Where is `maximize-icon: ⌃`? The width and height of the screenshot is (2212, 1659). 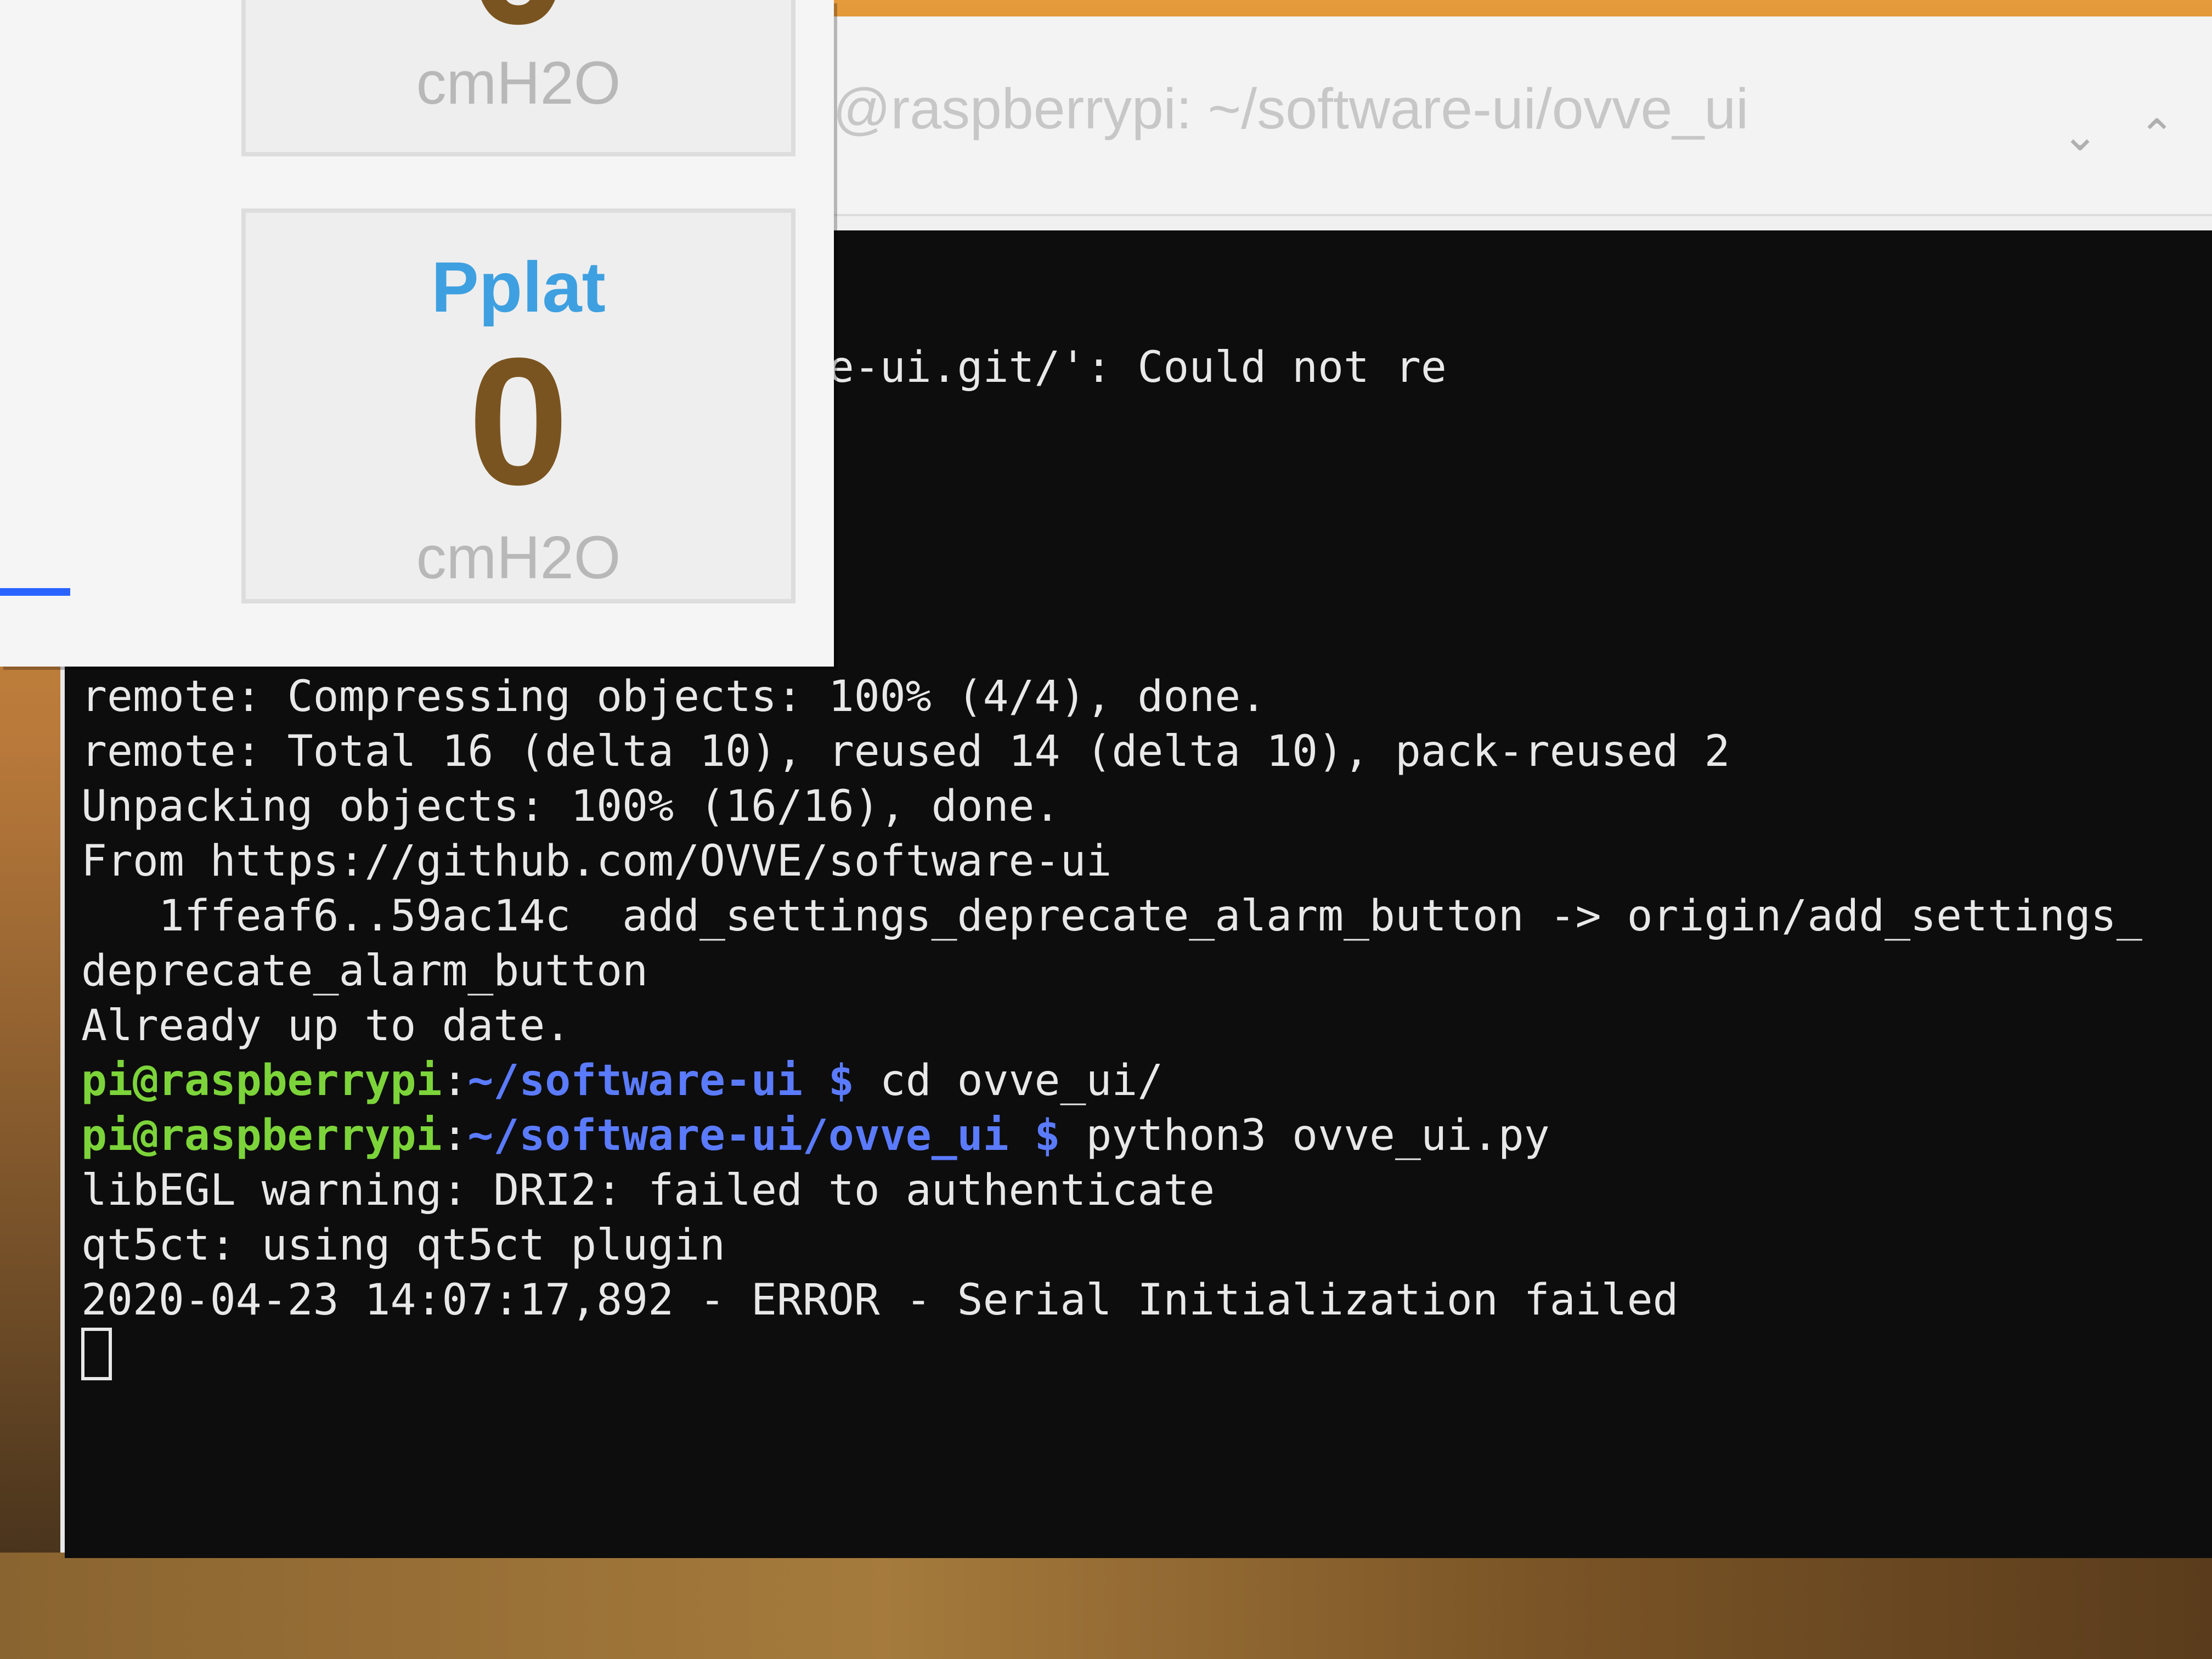
maximize-icon: ⌃ is located at coordinates (2156, 135).